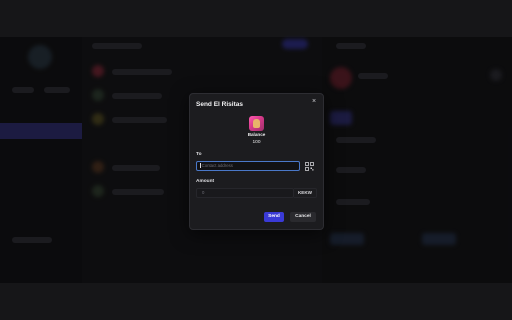 Image resolution: width=512 pixels, height=320 pixels. What do you see at coordinates (205, 181) in the screenshot?
I see `amount-label: Amount` at bounding box center [205, 181].